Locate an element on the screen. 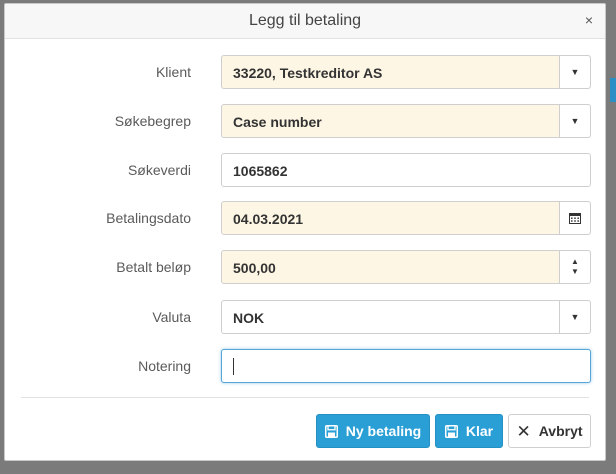 The width and height of the screenshot is (616, 474). paid-amount-label: Betalt beløp is located at coordinates (153, 267).